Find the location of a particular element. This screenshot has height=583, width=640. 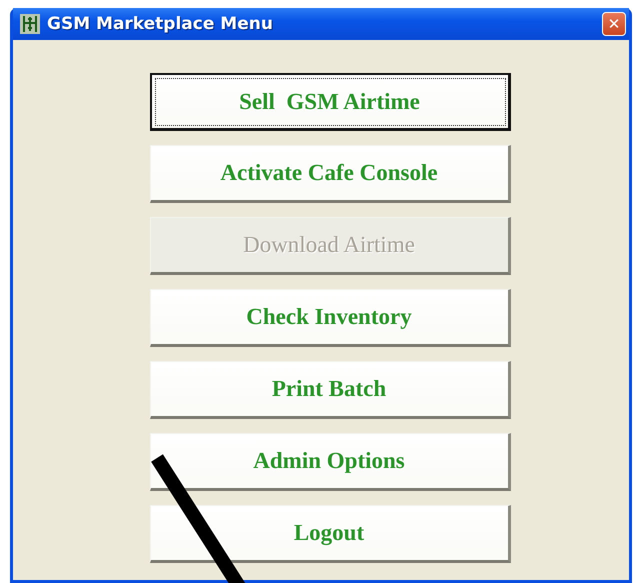

menu-button: Activate Cafe Console is located at coordinates (330, 174).